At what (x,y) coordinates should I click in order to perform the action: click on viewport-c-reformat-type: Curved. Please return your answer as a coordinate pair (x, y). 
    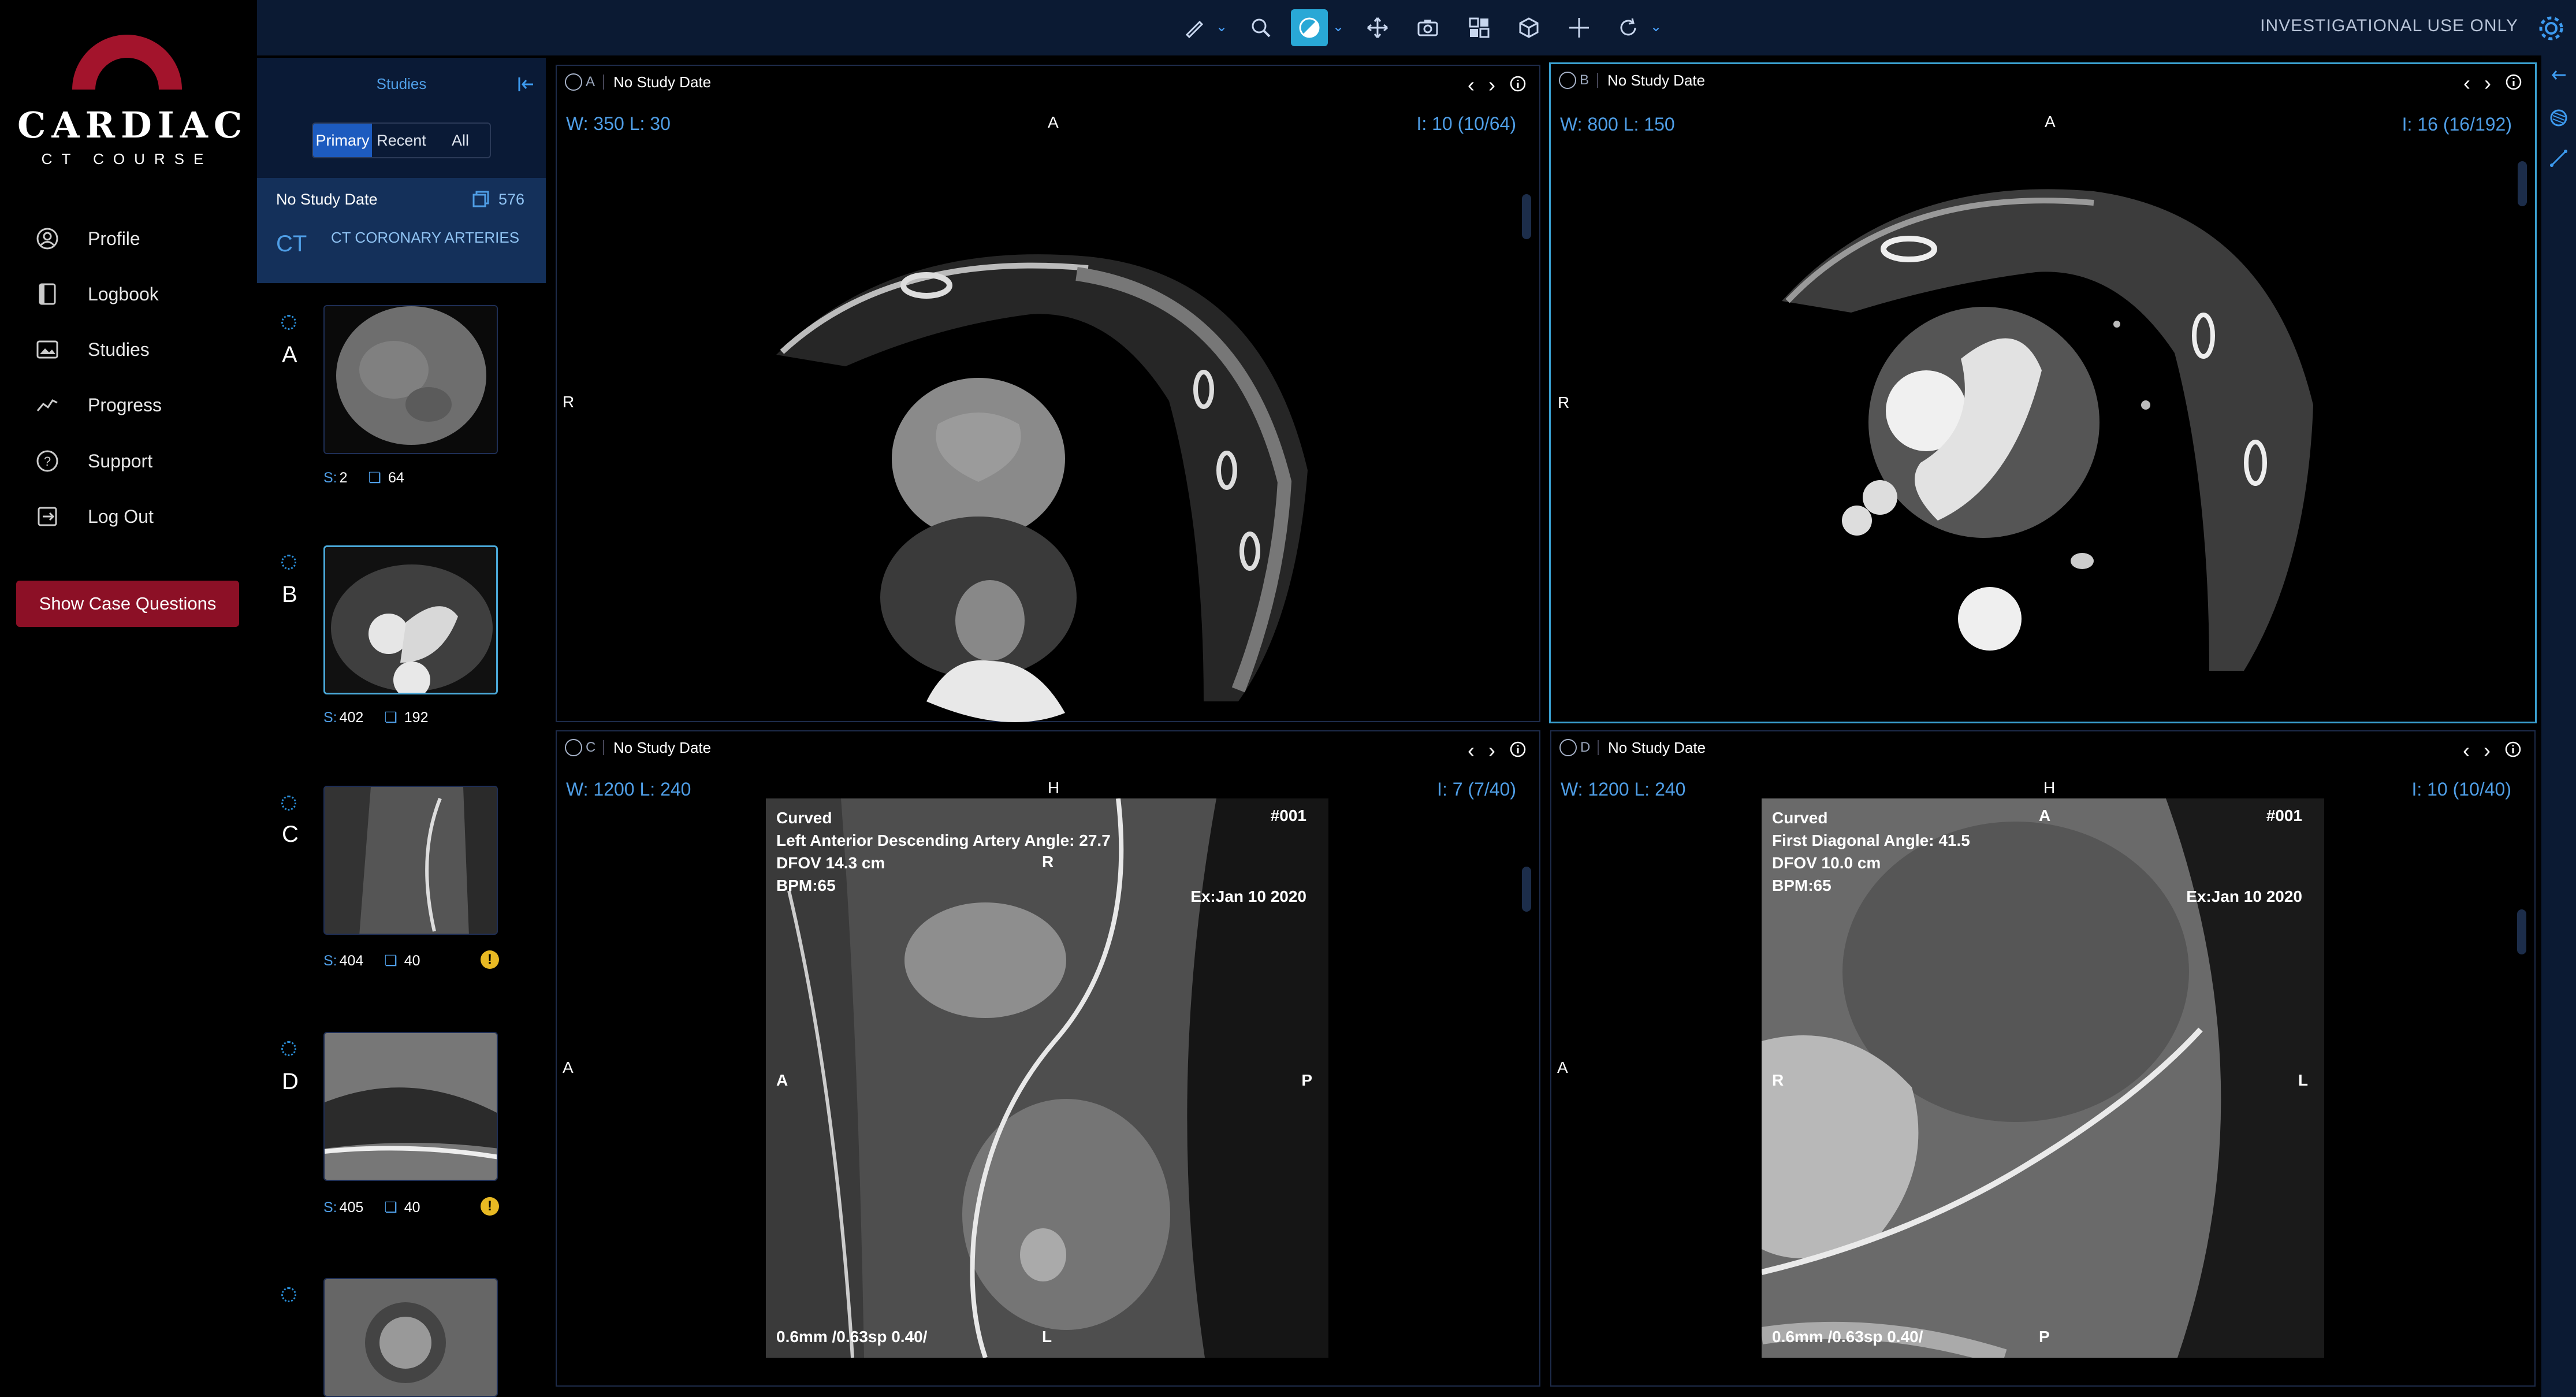
    Looking at the image, I should click on (804, 818).